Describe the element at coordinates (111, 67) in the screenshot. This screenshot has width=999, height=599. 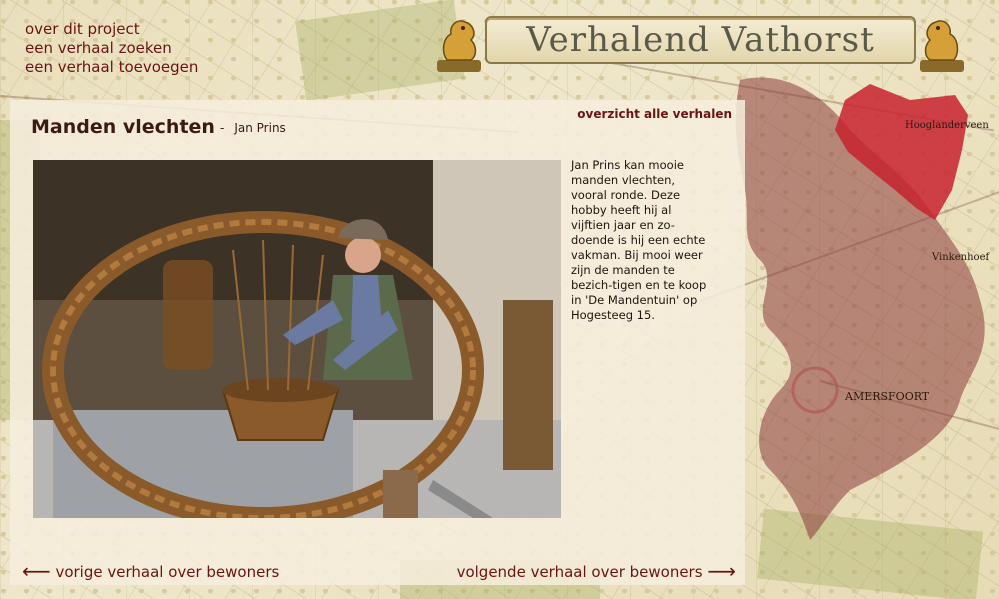
I see `nav-add-story: een verhaal toevoegen` at that location.